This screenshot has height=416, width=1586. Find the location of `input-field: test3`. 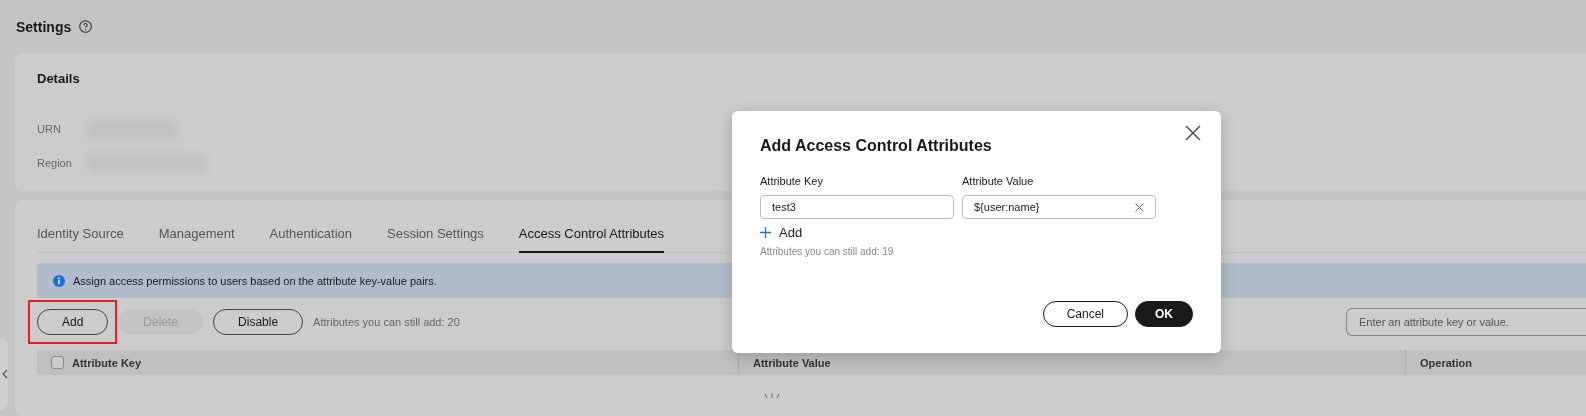

input-field: test3 is located at coordinates (857, 207).